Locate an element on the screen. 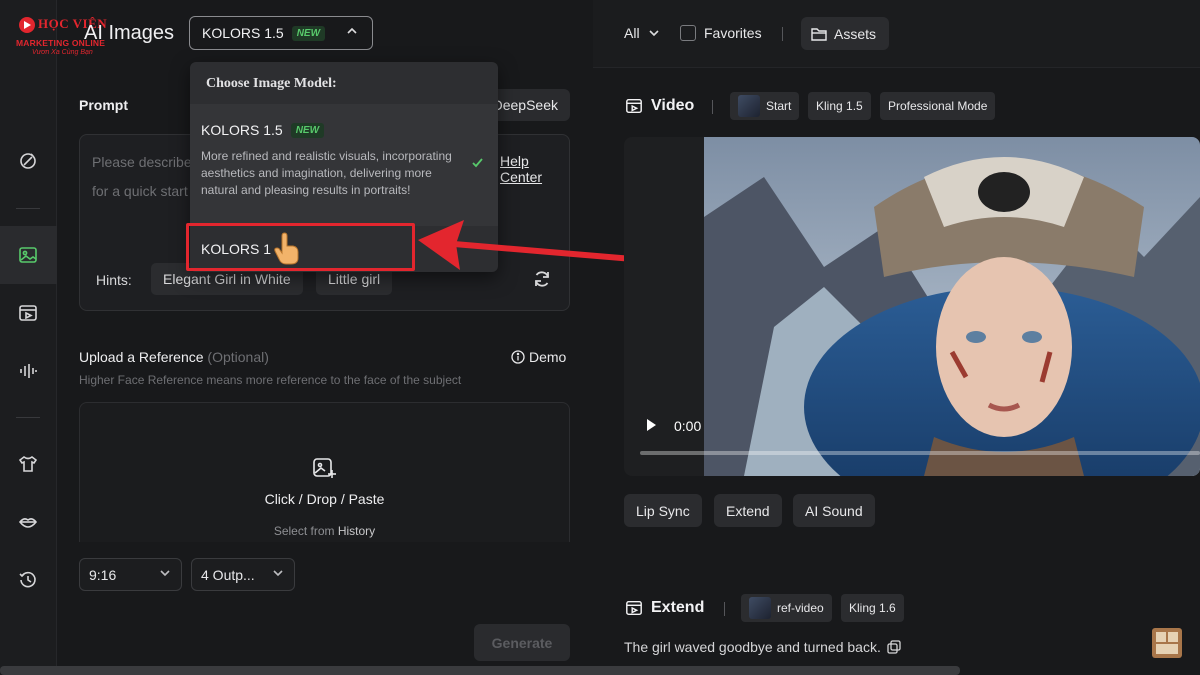  video-title-text: Video is located at coordinates (673, 105).